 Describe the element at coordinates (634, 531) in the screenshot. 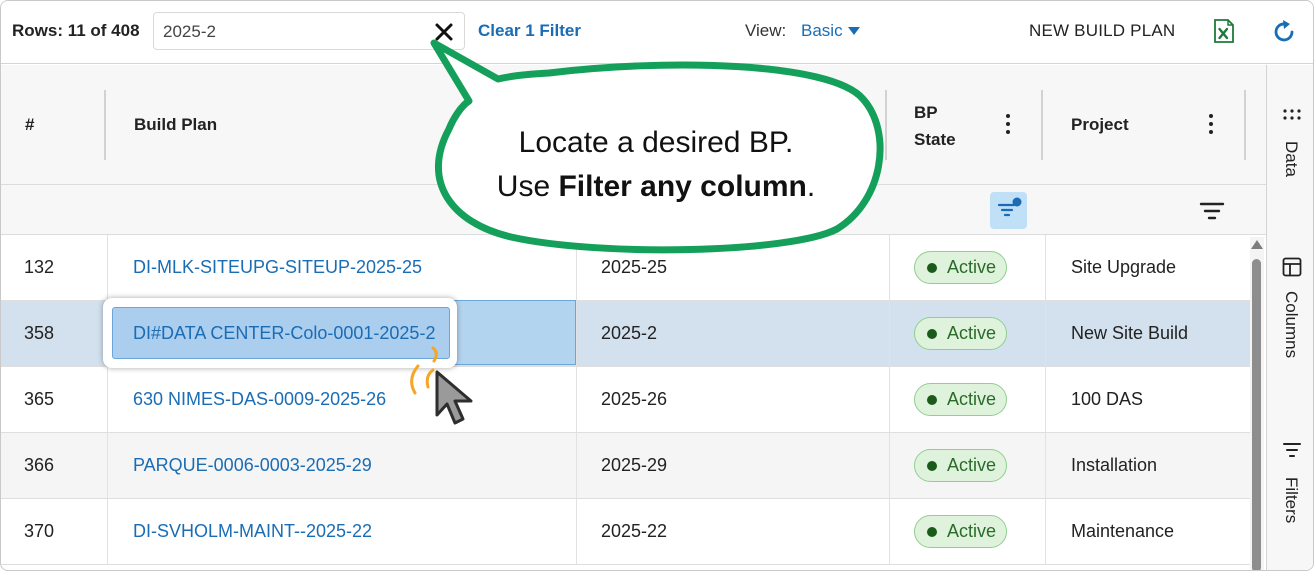

I see `cell-year: 2025-22` at that location.